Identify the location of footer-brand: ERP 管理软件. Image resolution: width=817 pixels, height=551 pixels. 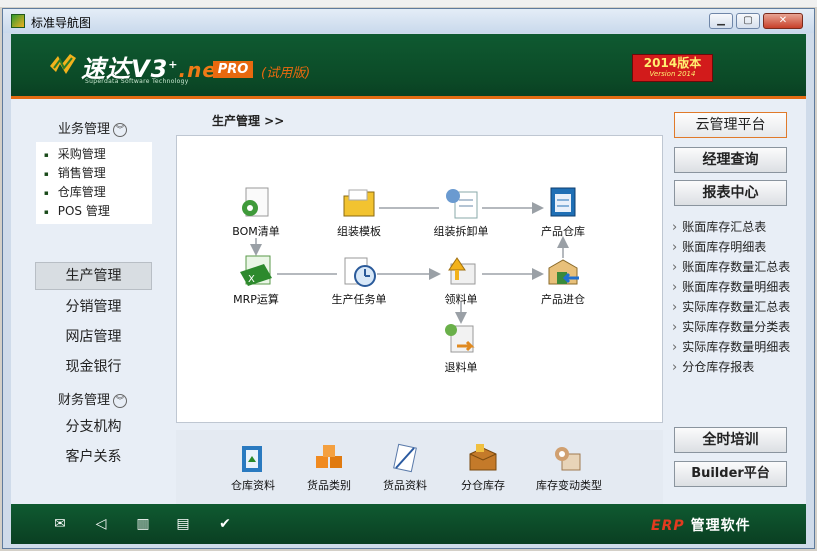
(701, 525).